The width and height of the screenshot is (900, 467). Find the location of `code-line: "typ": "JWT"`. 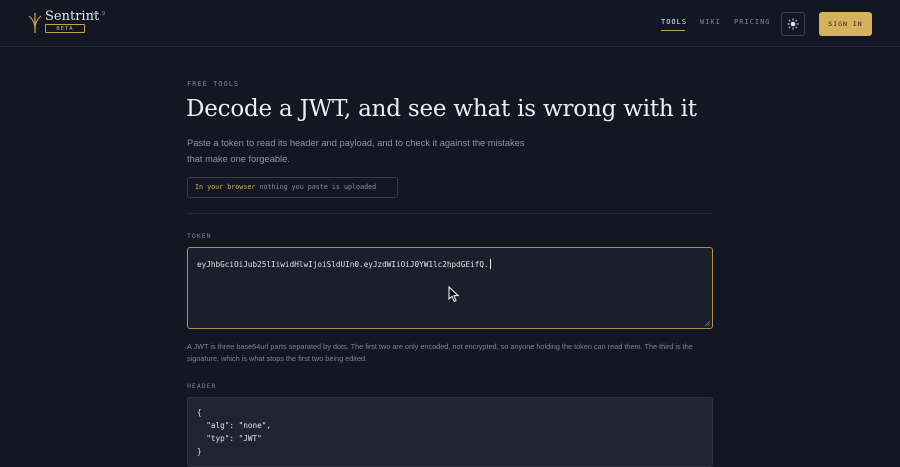

code-line: "typ": "JWT" is located at coordinates (229, 438).